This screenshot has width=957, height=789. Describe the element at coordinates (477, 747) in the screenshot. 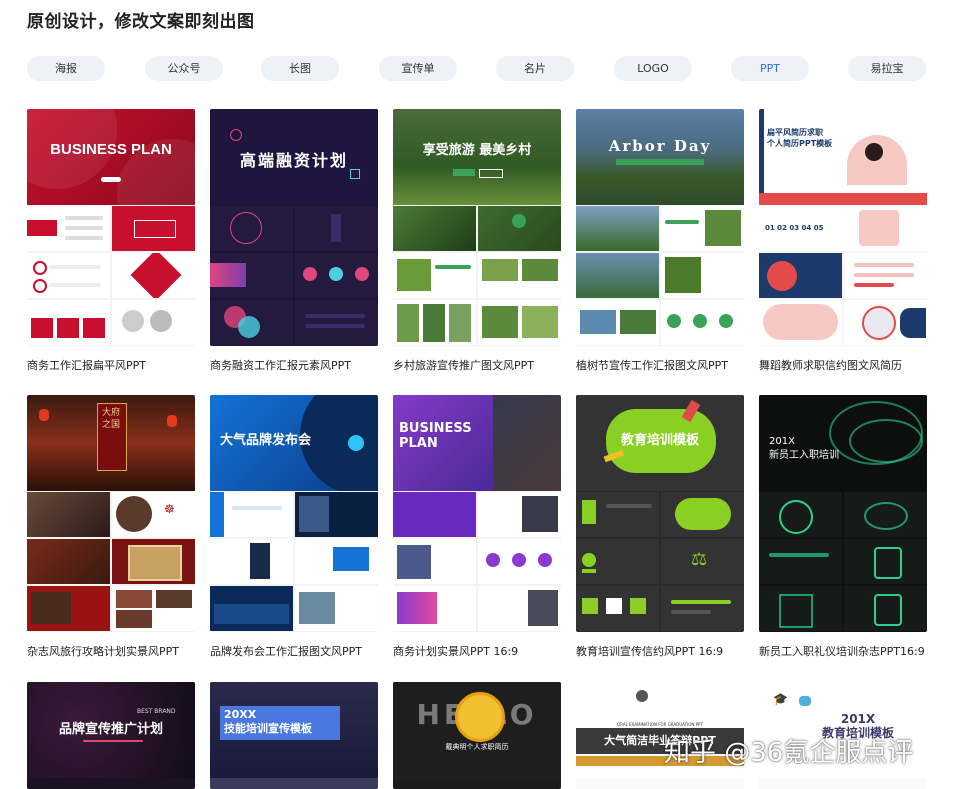

I see `cover-subtitle: 戴典明个人求职简历` at that location.